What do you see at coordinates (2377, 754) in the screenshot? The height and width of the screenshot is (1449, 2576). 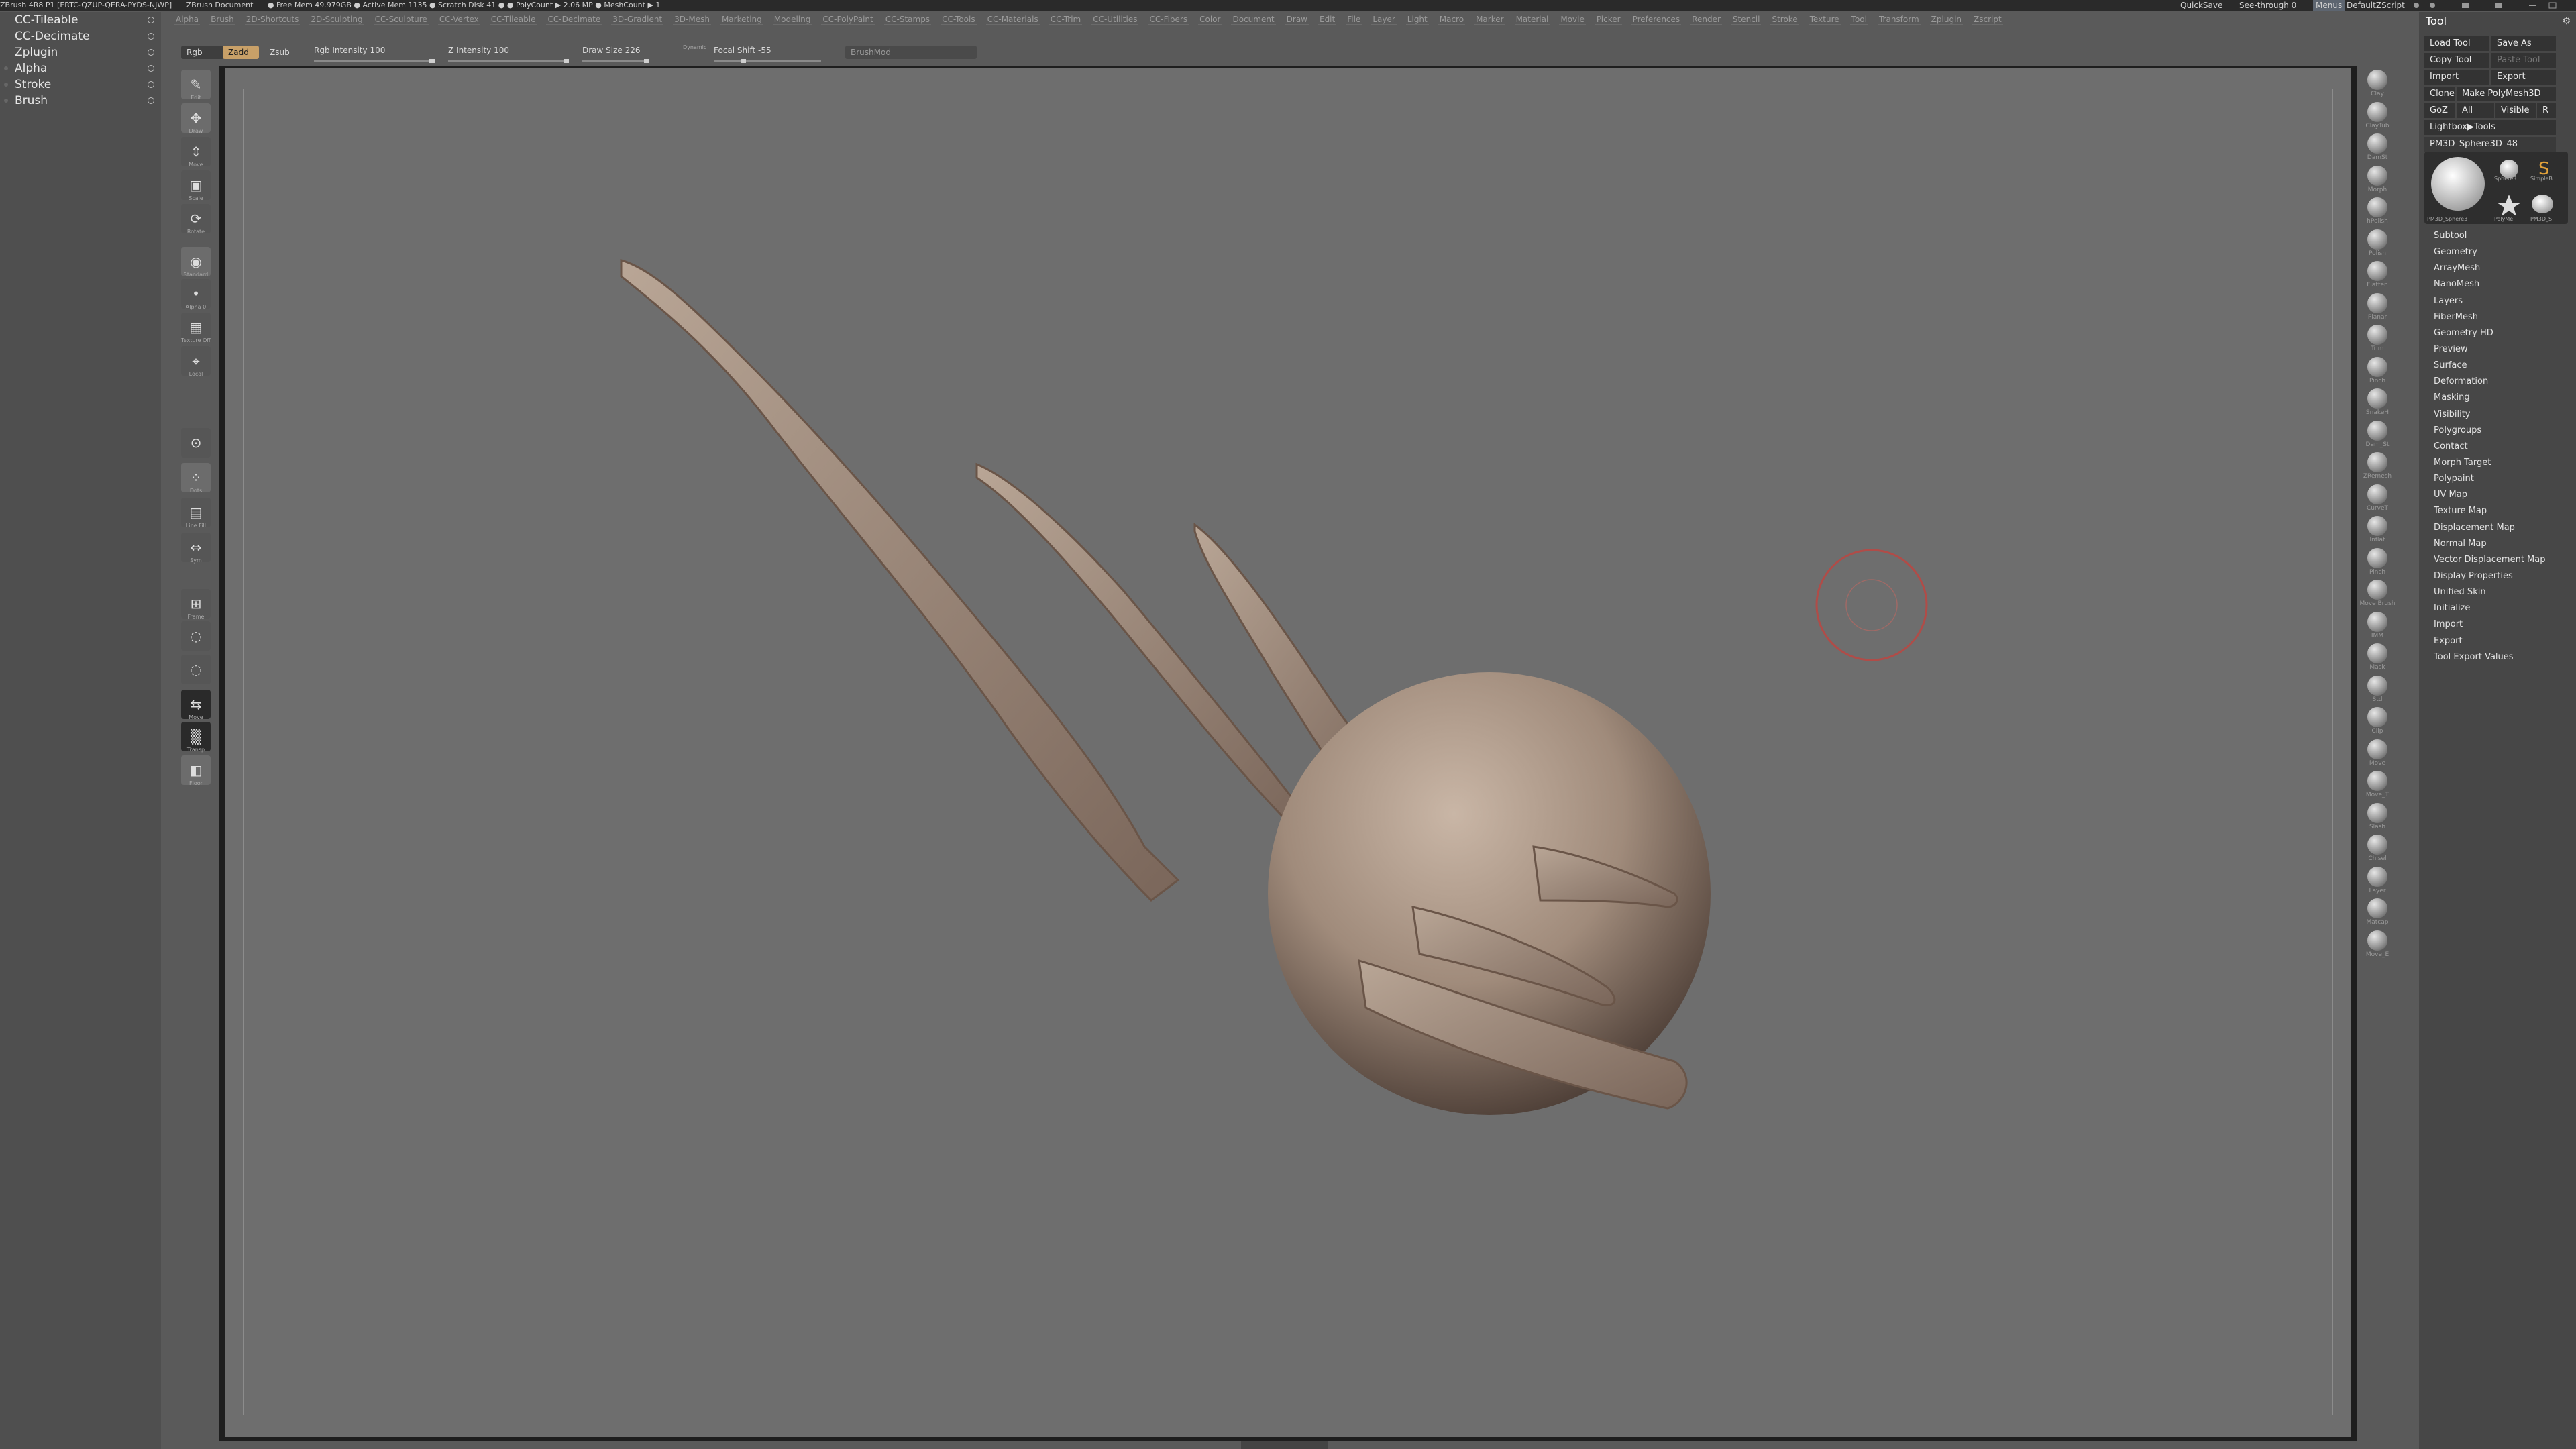 I see `brush-move: Move` at bounding box center [2377, 754].